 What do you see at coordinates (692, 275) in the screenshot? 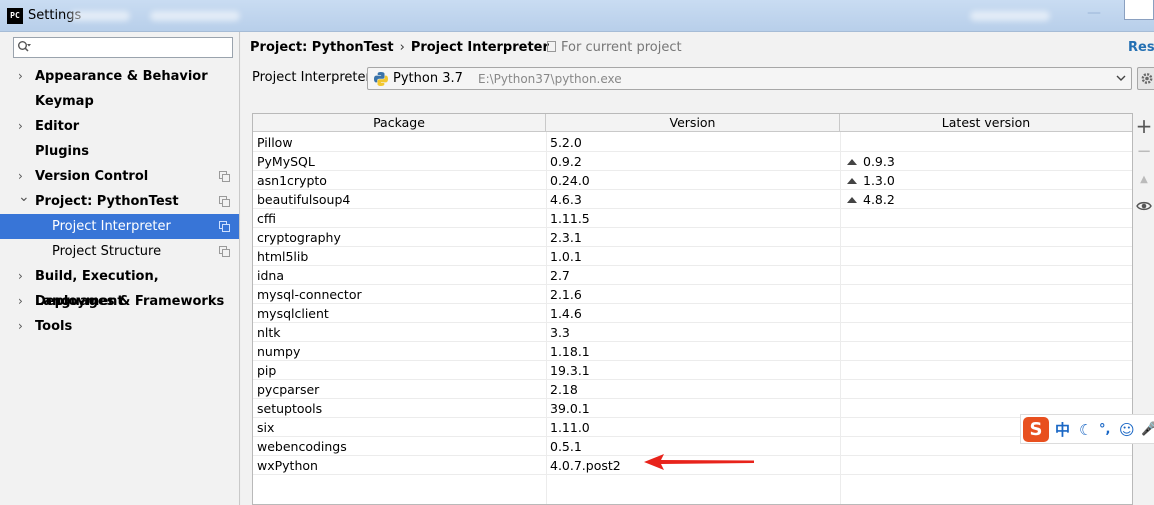
I see `table-row: idna 2.7` at bounding box center [692, 275].